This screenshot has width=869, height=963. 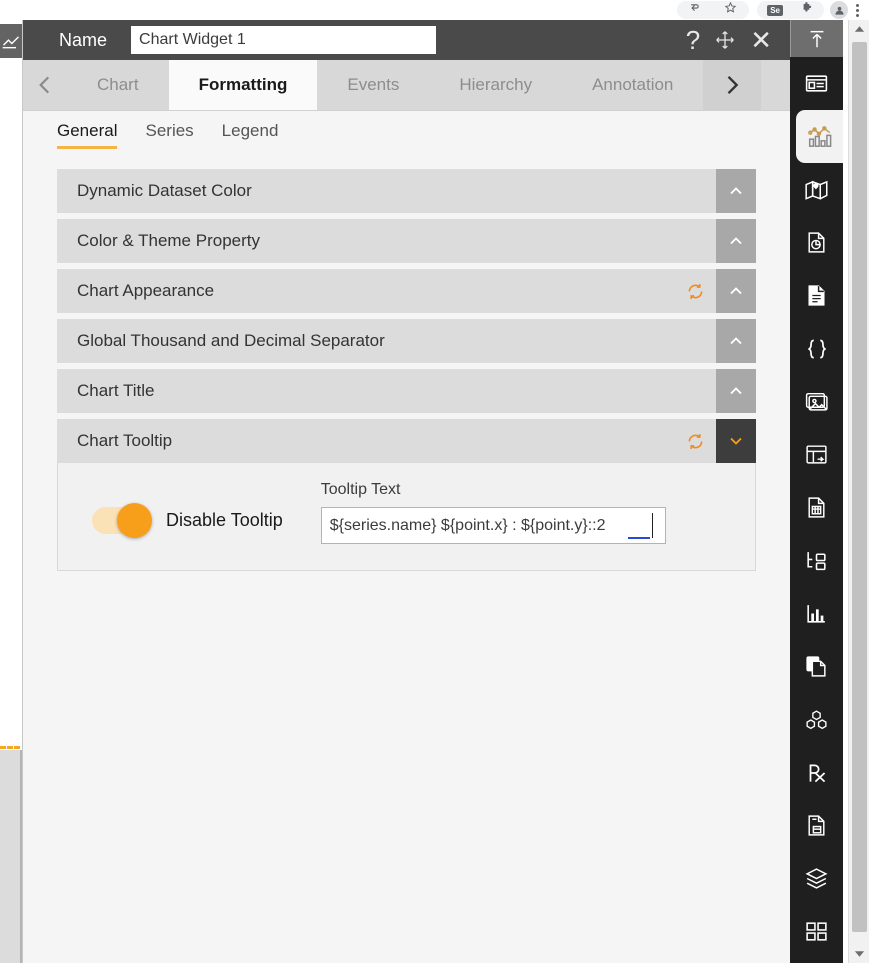 I want to click on rail-item-image, so click(x=816, y=401).